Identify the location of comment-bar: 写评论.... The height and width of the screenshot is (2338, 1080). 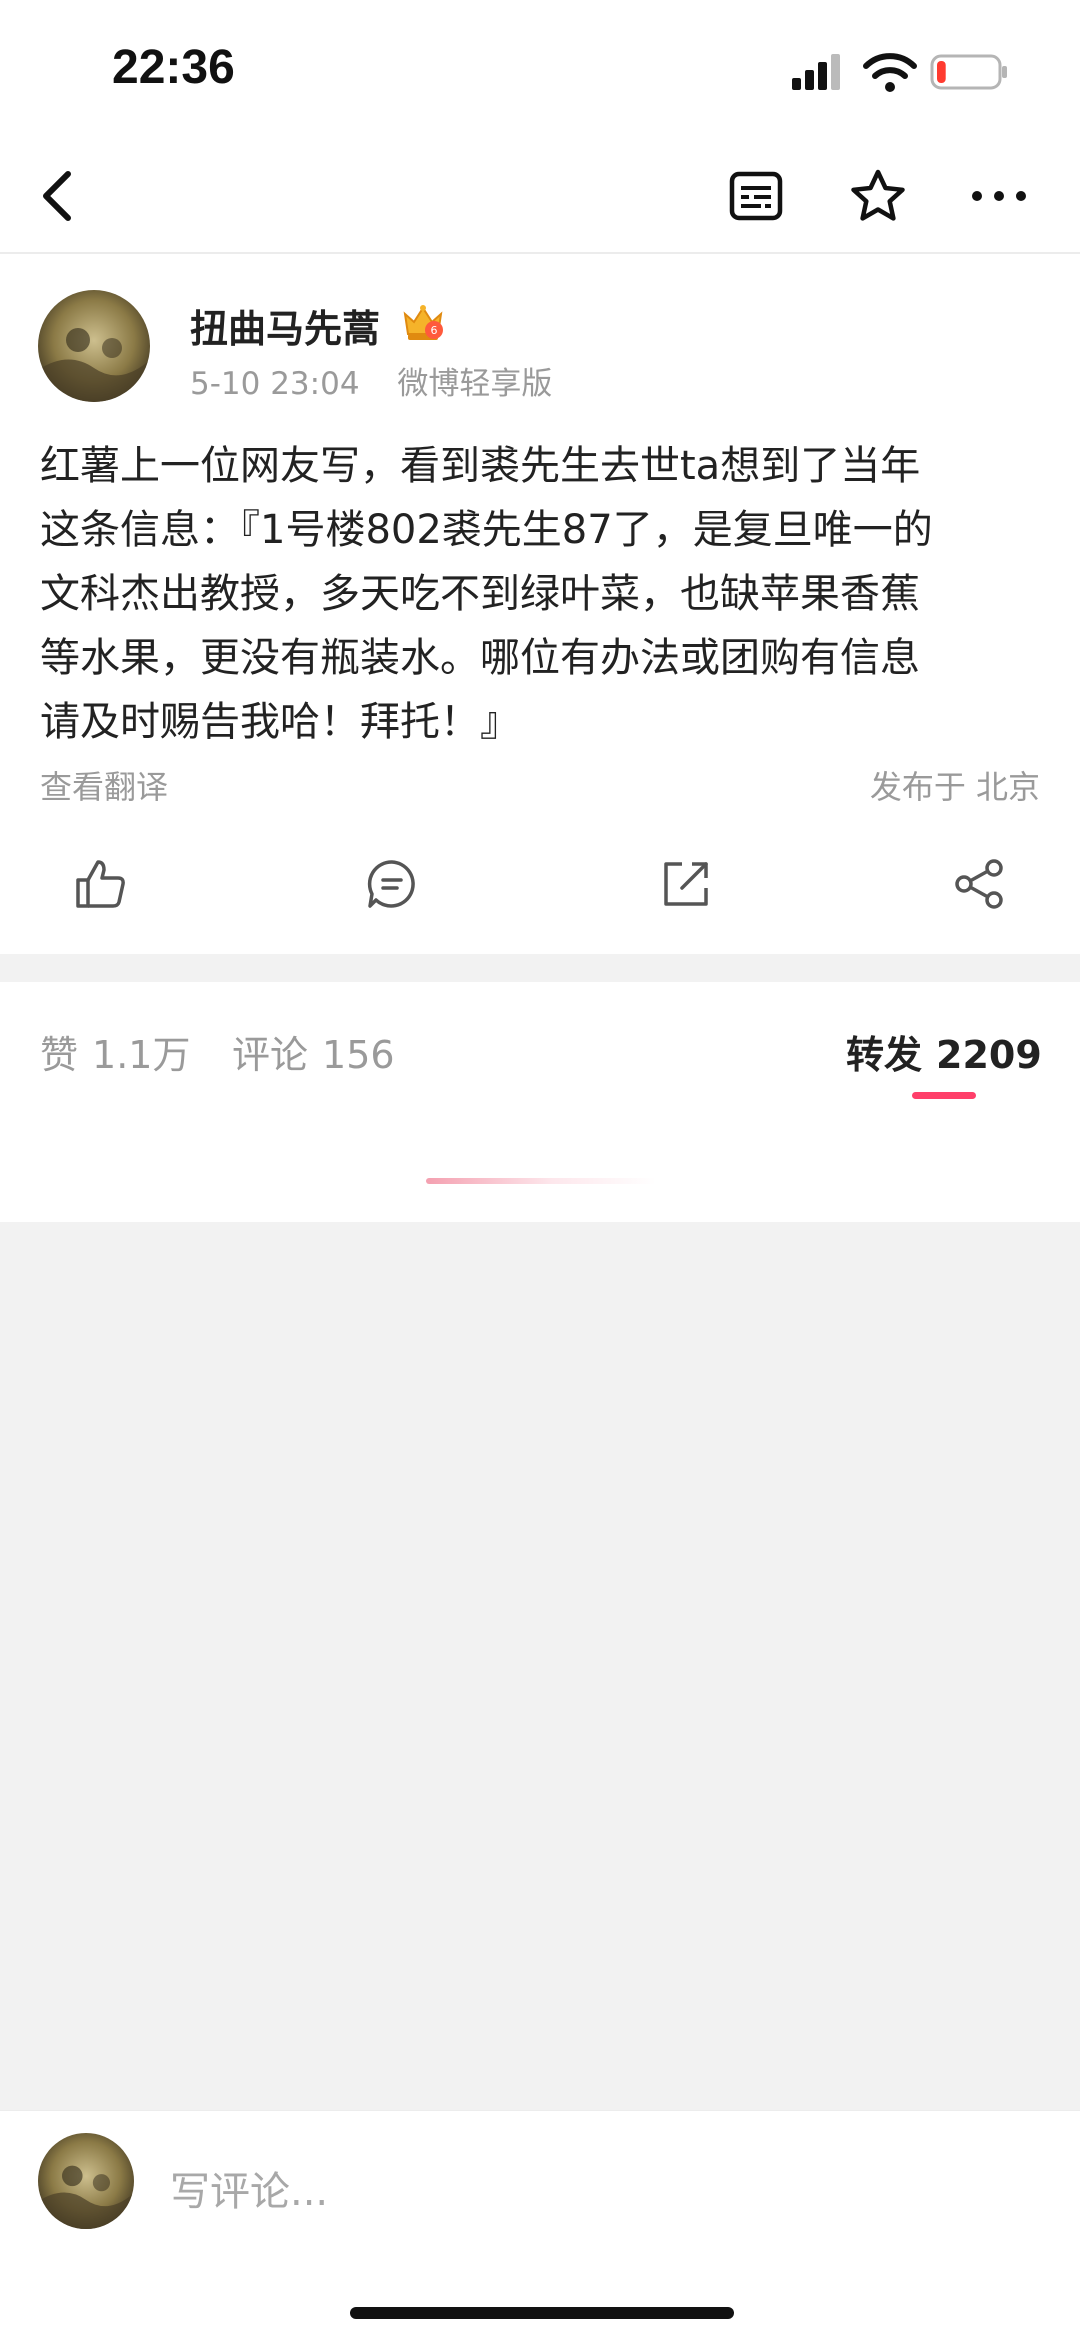
(540, 2224).